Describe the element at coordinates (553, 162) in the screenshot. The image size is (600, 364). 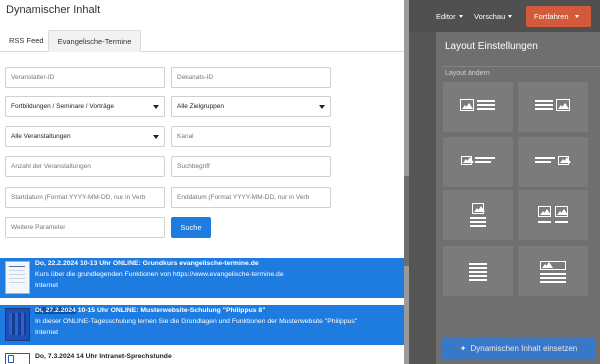
I see `layout-option-small-image-right` at that location.